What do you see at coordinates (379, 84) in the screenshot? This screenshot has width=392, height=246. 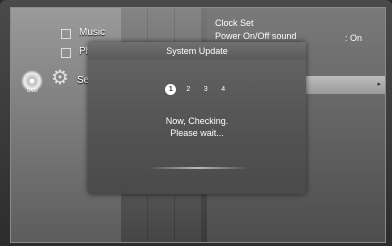 I see `arrow-right-icon: ▸` at bounding box center [379, 84].